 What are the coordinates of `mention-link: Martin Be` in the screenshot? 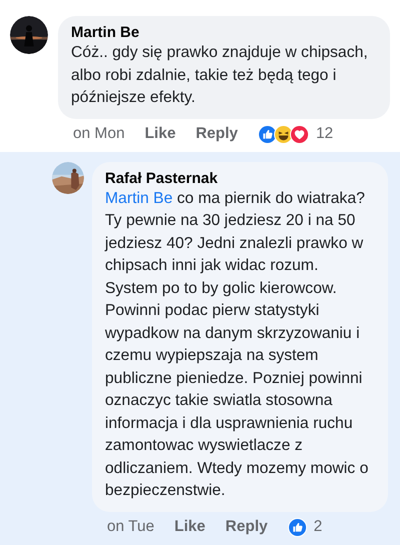 It's located at (139, 198).